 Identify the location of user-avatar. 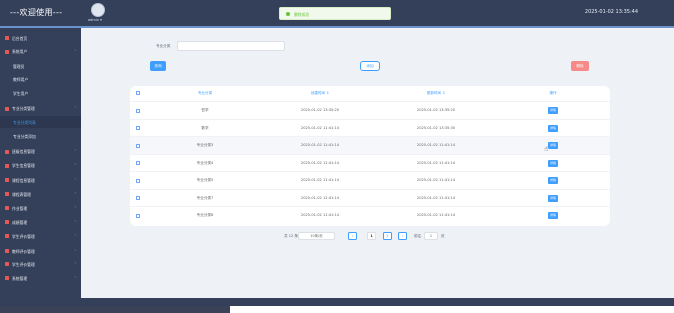
(98, 10).